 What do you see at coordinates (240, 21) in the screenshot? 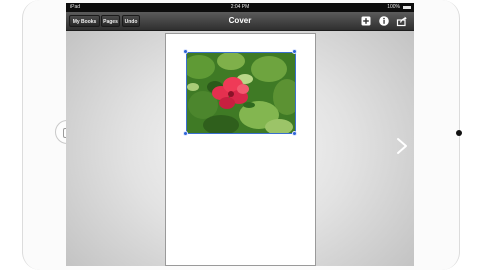
I see `toolbar: Cover My Books Pages Undo` at bounding box center [240, 21].